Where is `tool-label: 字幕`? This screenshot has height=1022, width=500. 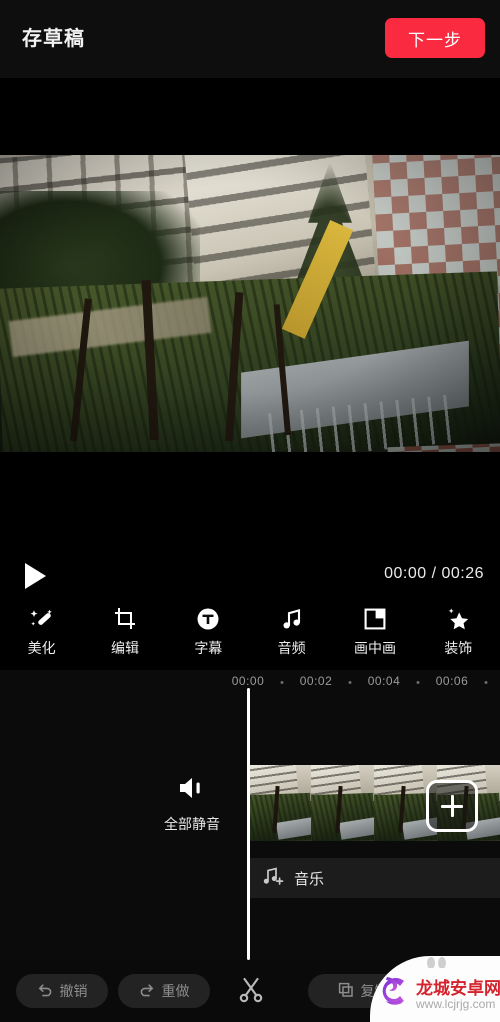
tool-label: 字幕 is located at coordinates (208, 648).